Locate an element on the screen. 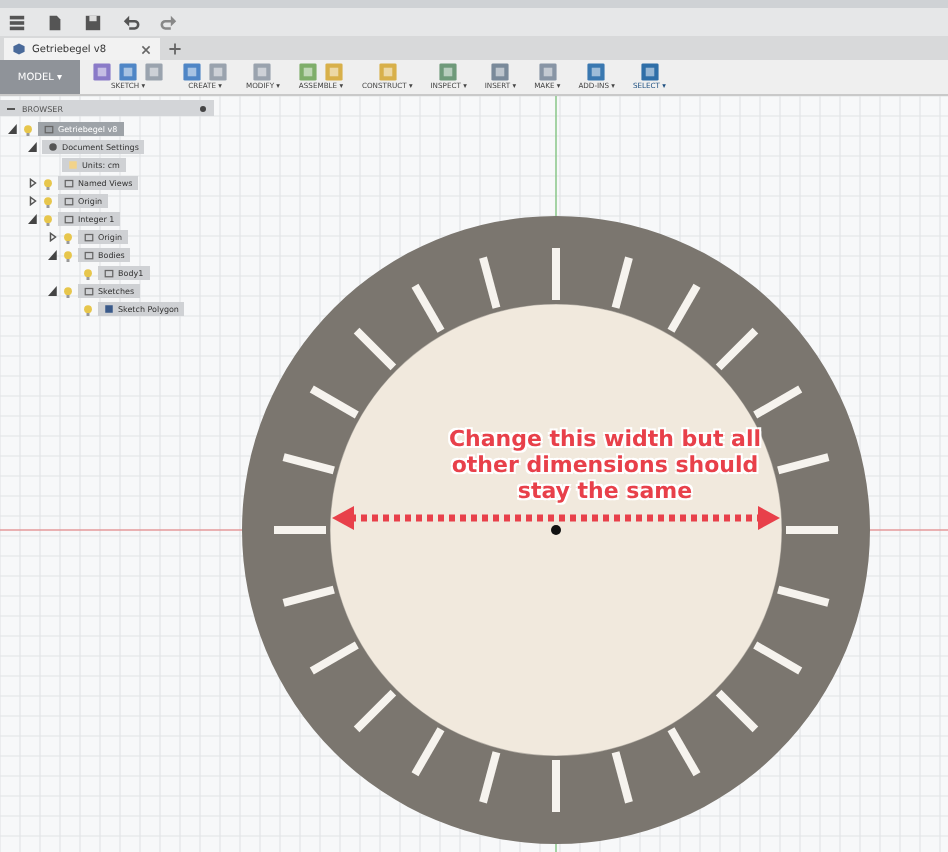 Image resolution: width=948 pixels, height=852 pixels. annotation-text: Change this width but all other dimensions should stay the same is located at coordinates (605, 465).